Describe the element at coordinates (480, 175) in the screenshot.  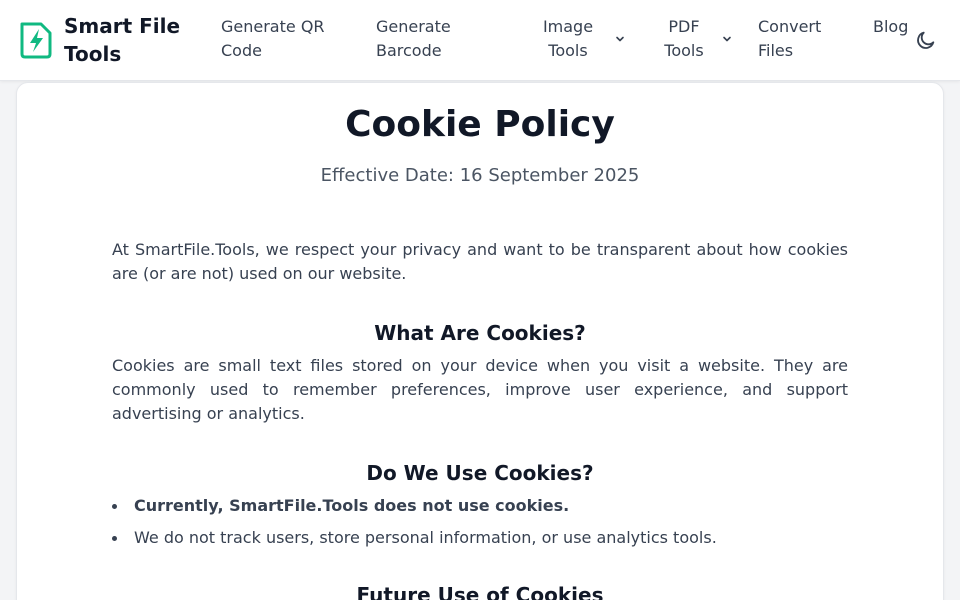
I see `effective-date: Effective Date: 16 September 2025` at that location.